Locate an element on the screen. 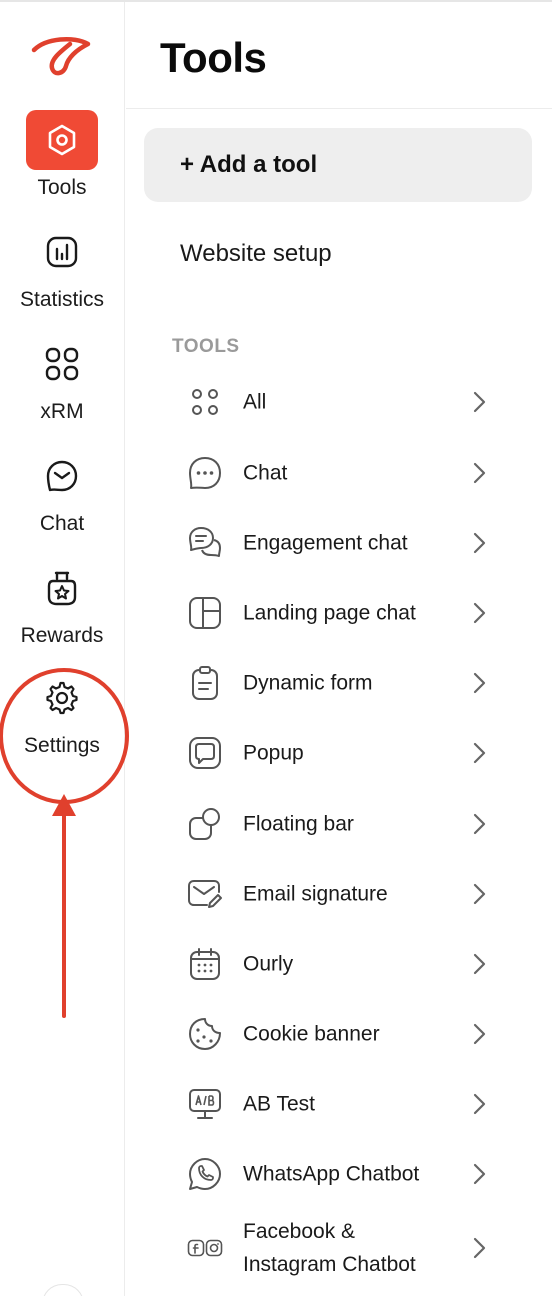  popup-icon is located at coordinates (205, 753).